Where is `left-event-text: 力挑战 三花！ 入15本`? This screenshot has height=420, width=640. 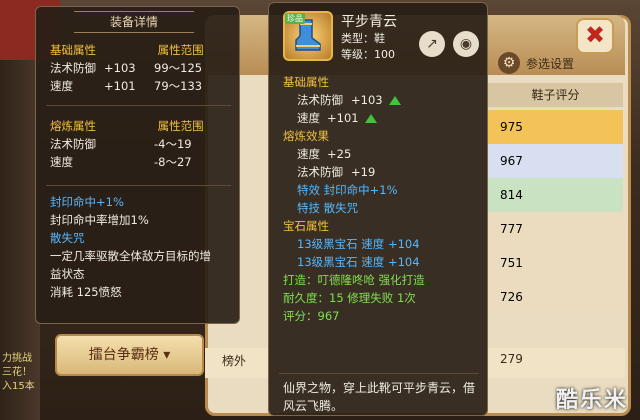 left-event-text: 力挑战 三花！ 入15本 is located at coordinates (18, 373).